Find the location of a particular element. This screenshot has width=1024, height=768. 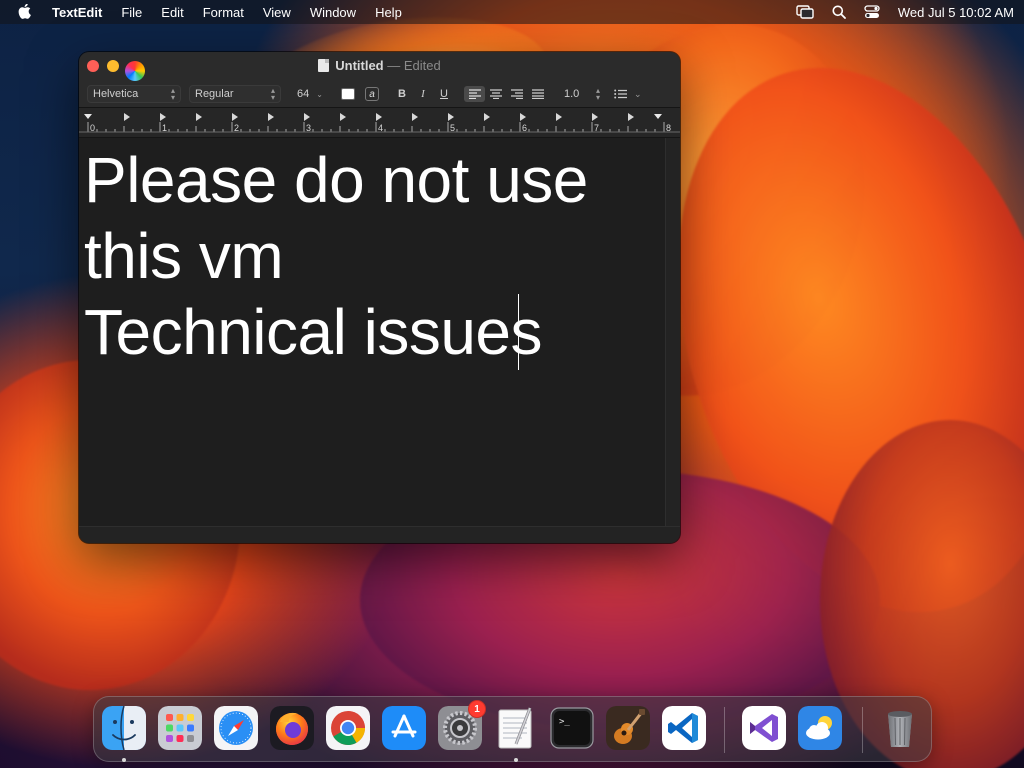

align-right-icon is located at coordinates (516, 94).